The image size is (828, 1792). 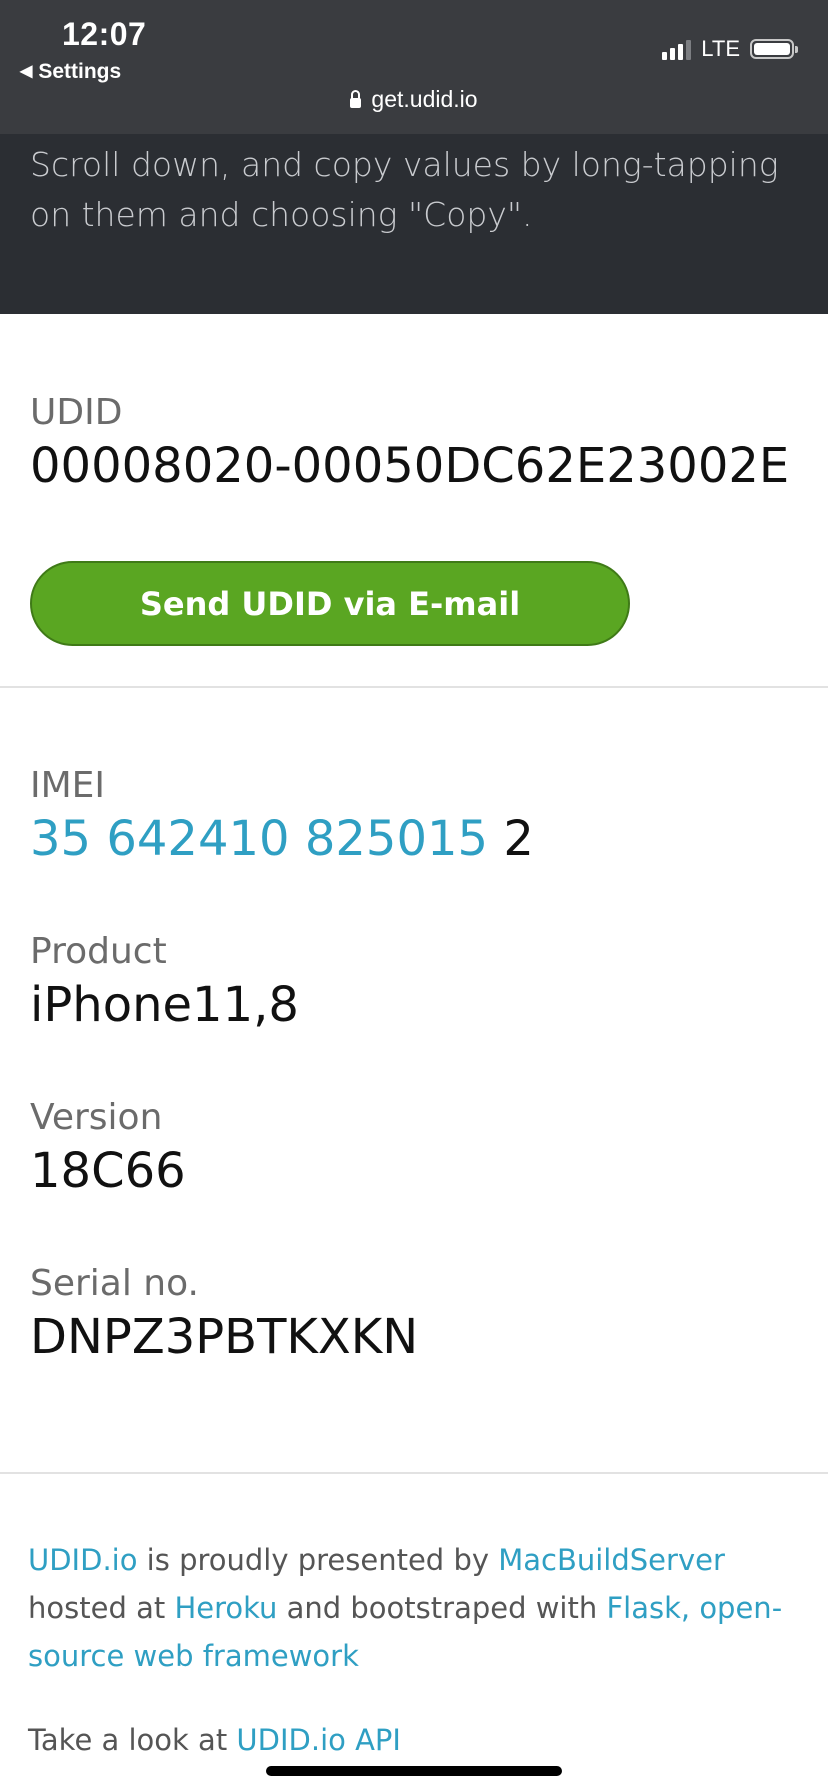 I want to click on udid-io-api-link: UDID.io API, so click(x=318, y=1740).